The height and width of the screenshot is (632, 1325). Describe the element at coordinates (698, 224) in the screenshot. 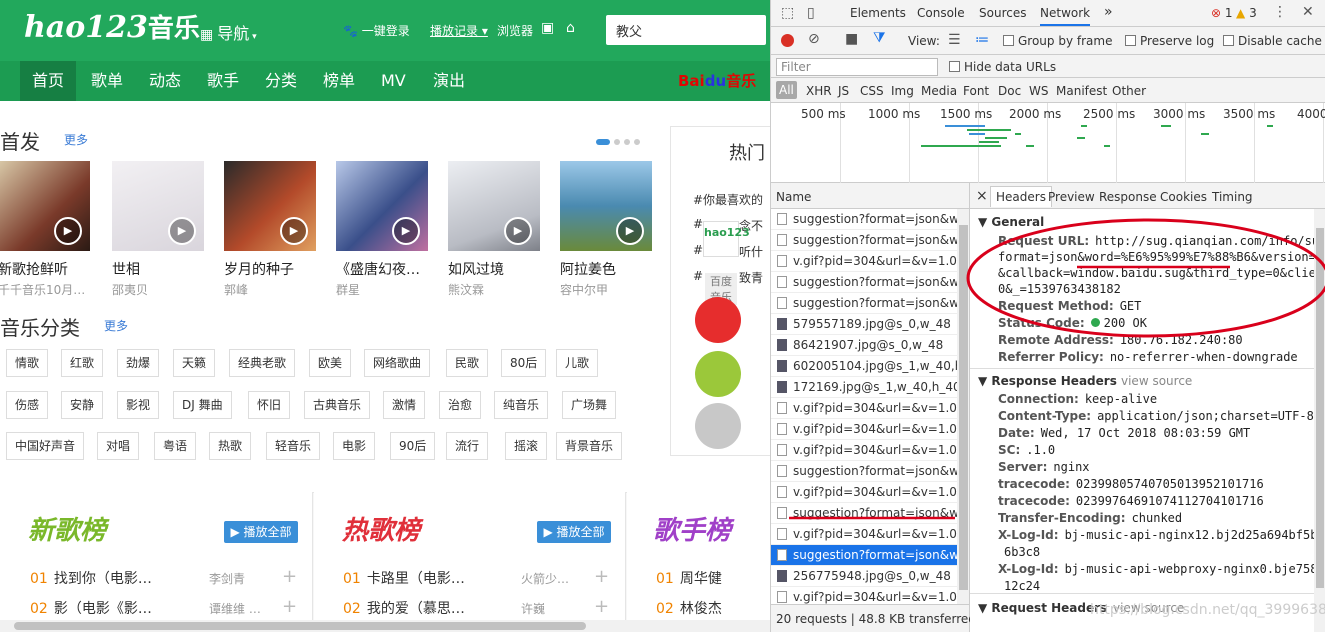

I see `hot-topic: #` at that location.